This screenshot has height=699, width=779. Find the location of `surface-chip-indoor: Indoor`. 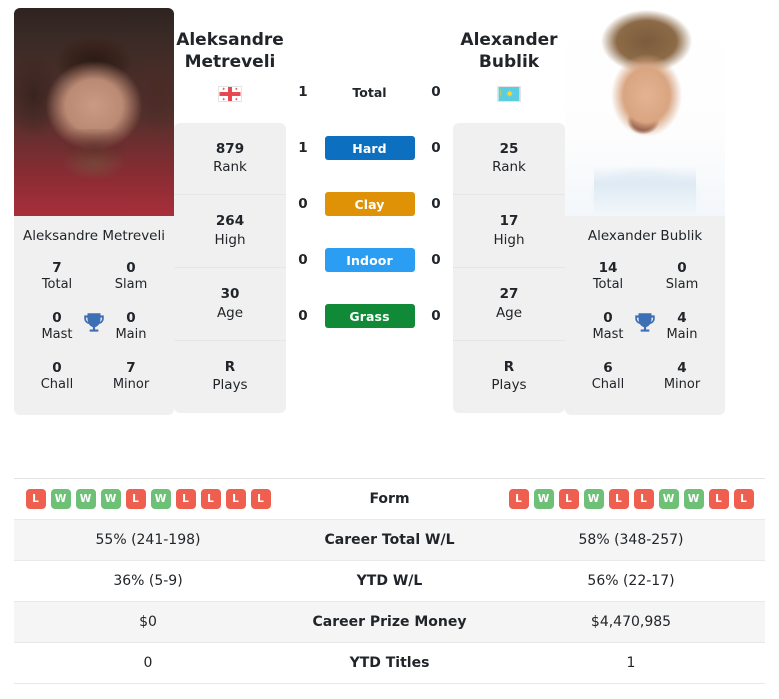

surface-chip-indoor: Indoor is located at coordinates (369, 260).